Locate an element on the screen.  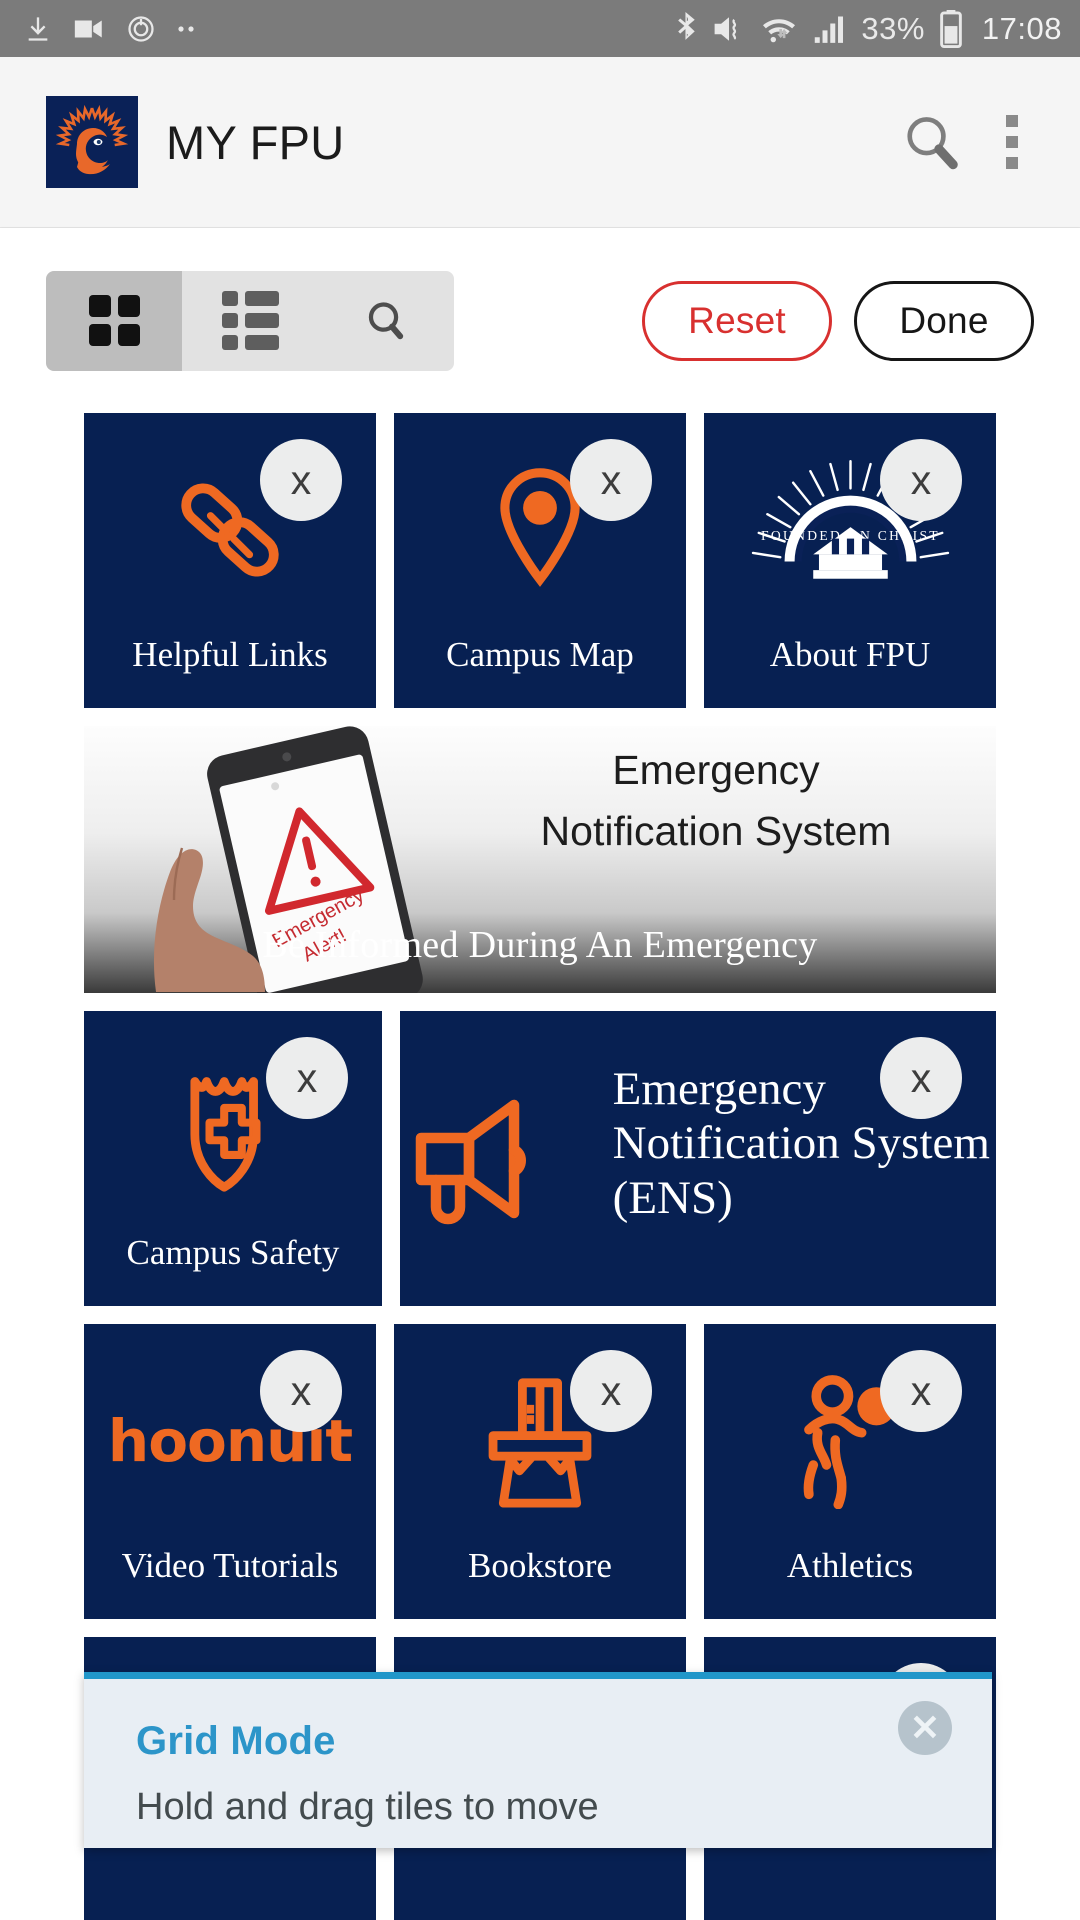
toolbar-actions: Reset Done is located at coordinates (838, 320).